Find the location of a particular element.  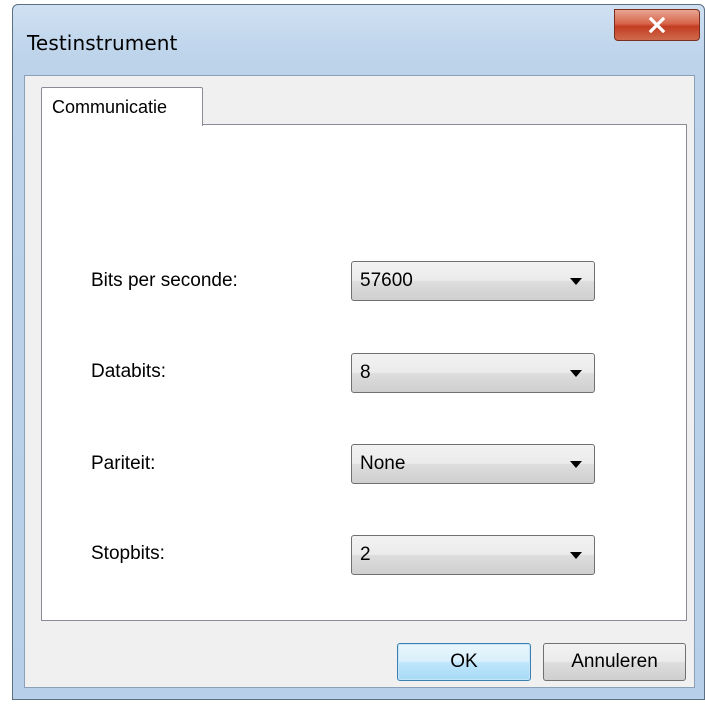

close-button is located at coordinates (657, 25).